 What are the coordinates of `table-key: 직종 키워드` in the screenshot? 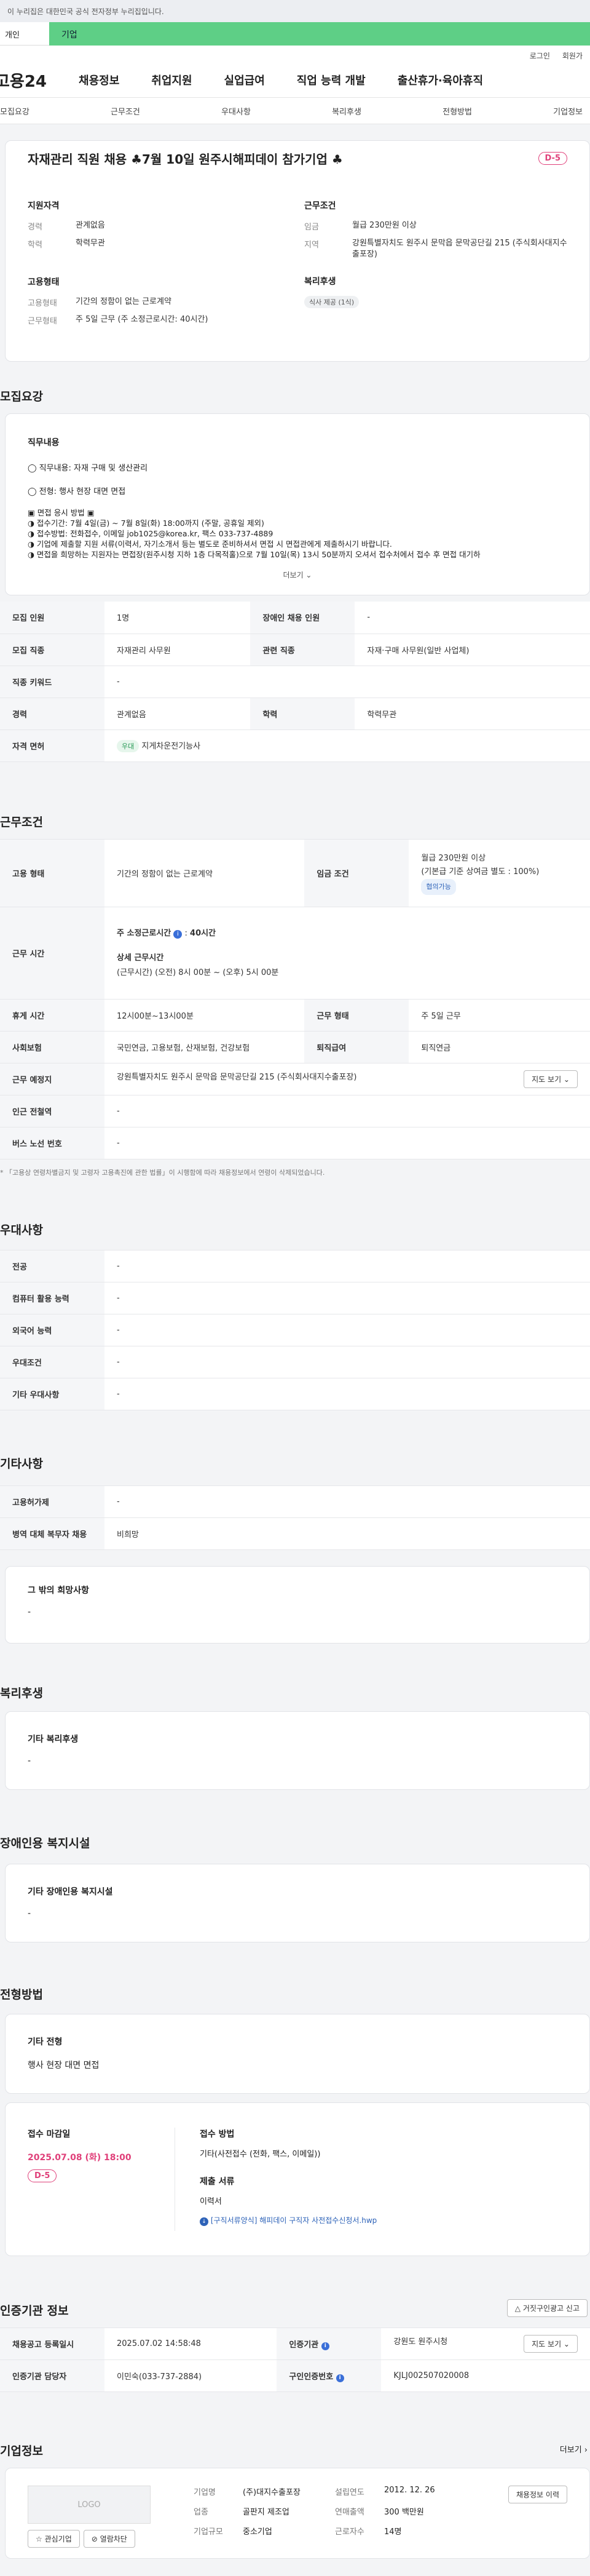 It's located at (52, 682).